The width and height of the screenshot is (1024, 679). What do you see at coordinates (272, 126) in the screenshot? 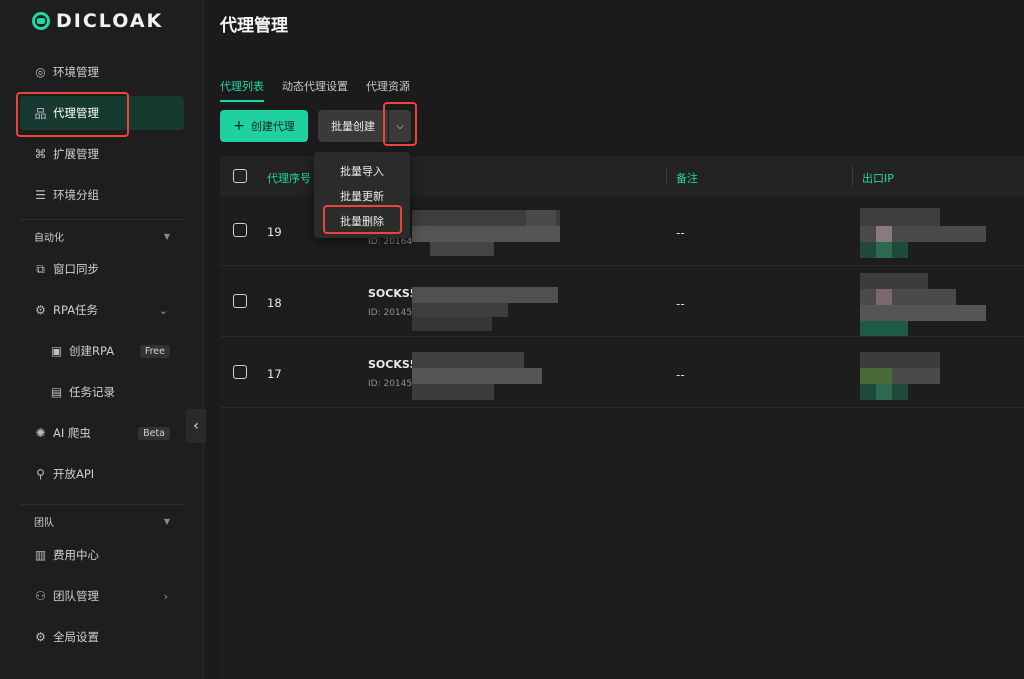
I see `create-proxy-label: 创建代理` at bounding box center [272, 126].